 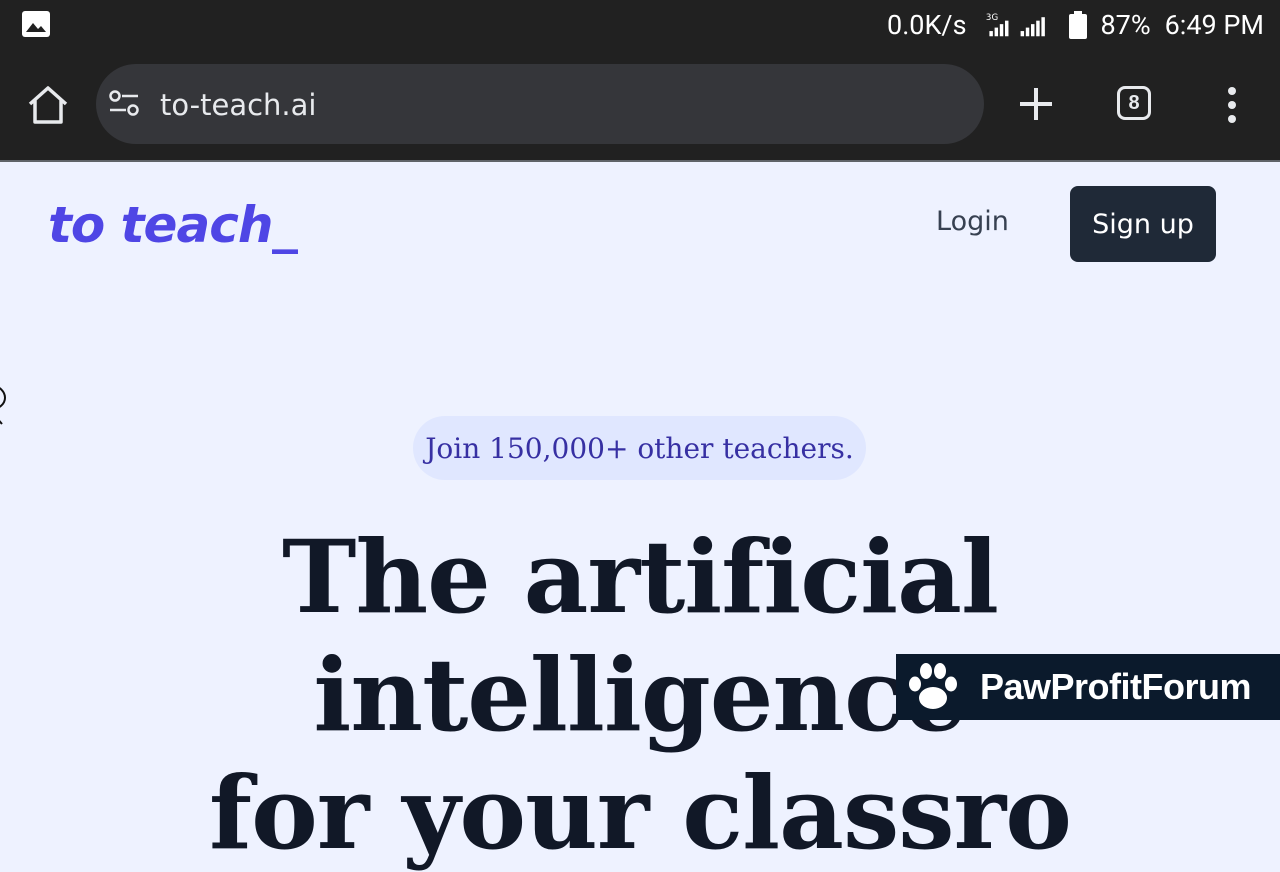 I want to click on more-menu-icon, so click(x=1232, y=105).